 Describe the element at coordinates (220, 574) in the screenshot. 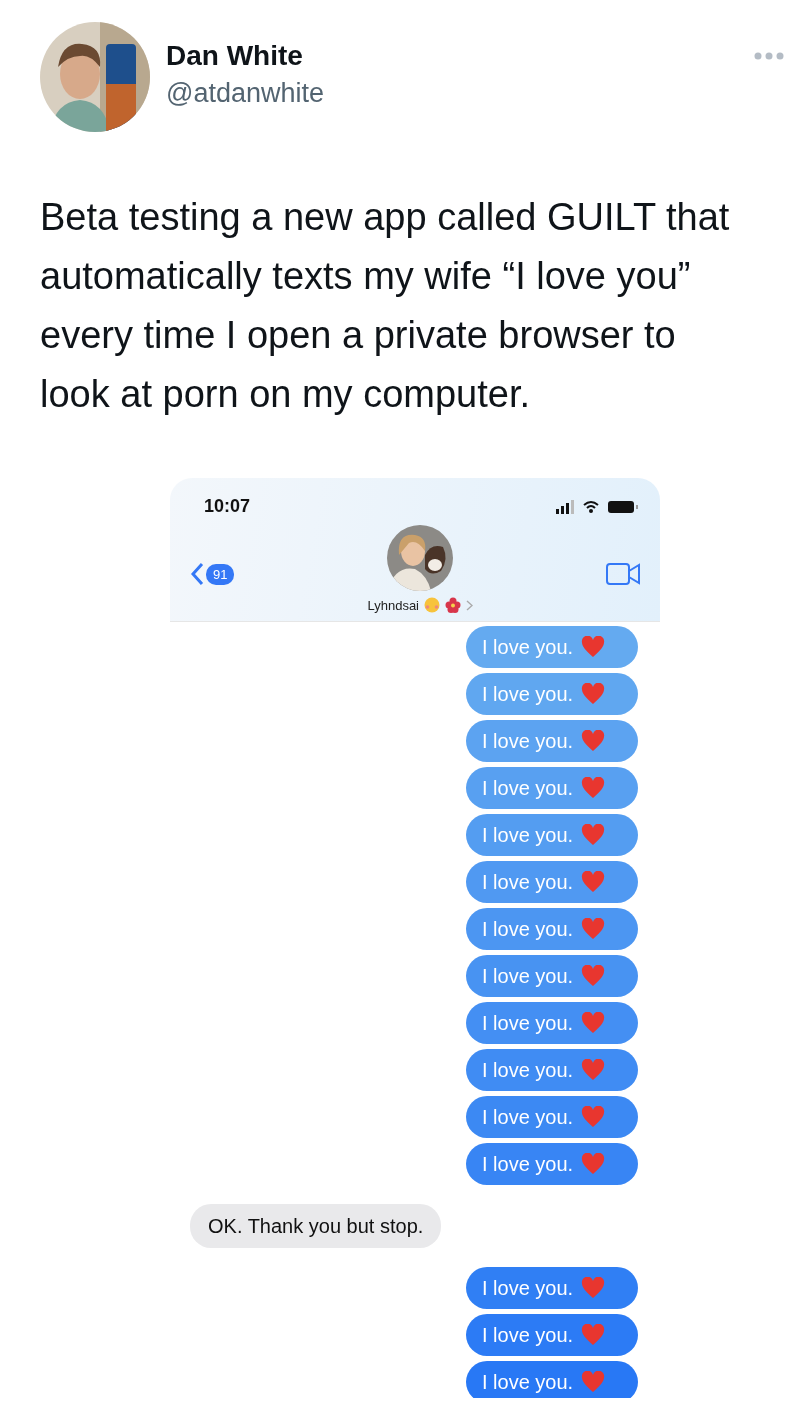

I see `unread-count: 91` at that location.